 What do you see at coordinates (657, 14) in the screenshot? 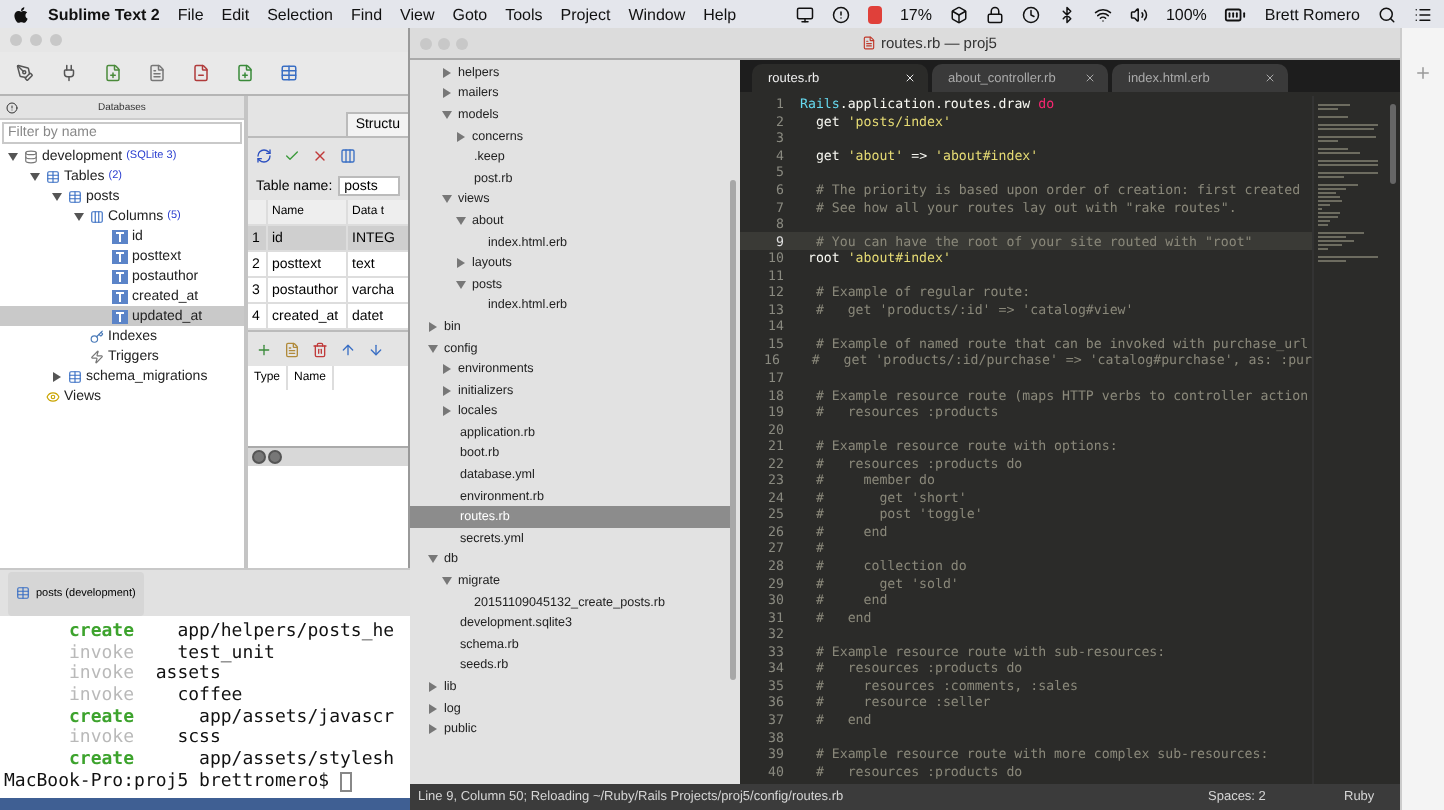
I see `menu-item: Window` at bounding box center [657, 14].